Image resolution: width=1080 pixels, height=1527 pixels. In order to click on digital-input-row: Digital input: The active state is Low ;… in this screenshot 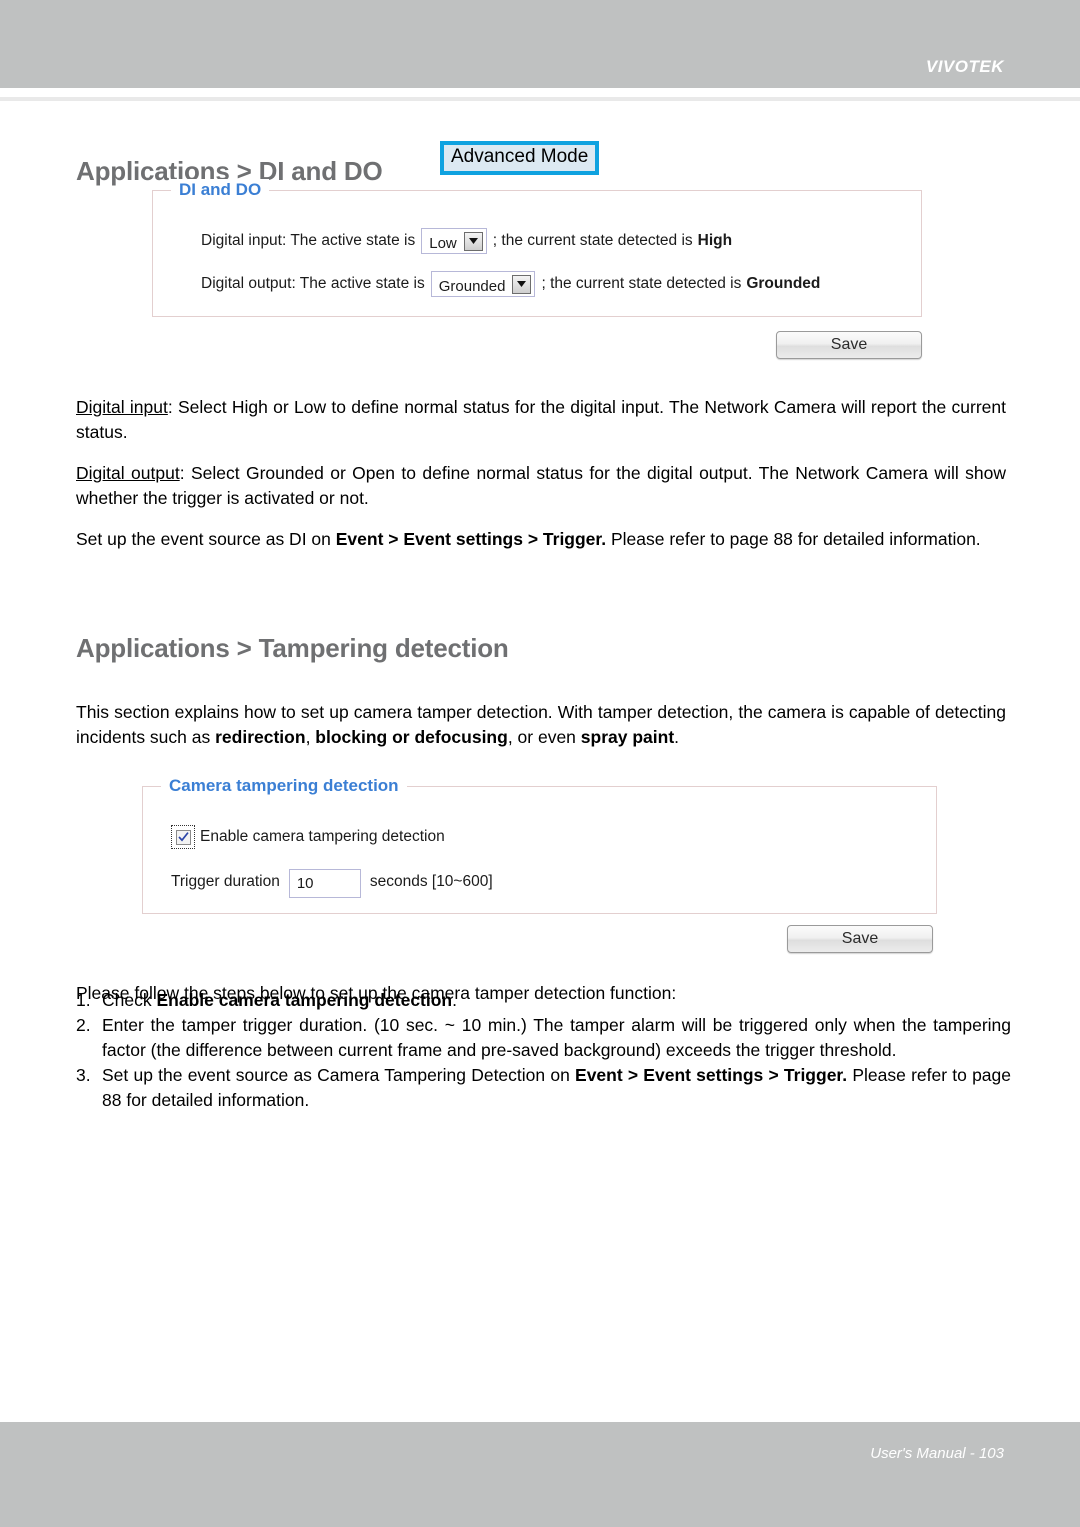, I will do `click(466, 241)`.